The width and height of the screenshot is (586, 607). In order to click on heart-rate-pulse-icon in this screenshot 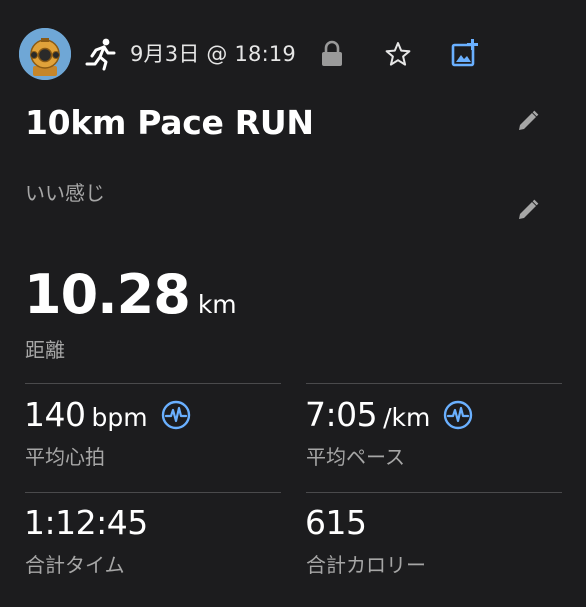, I will do `click(176, 415)`.